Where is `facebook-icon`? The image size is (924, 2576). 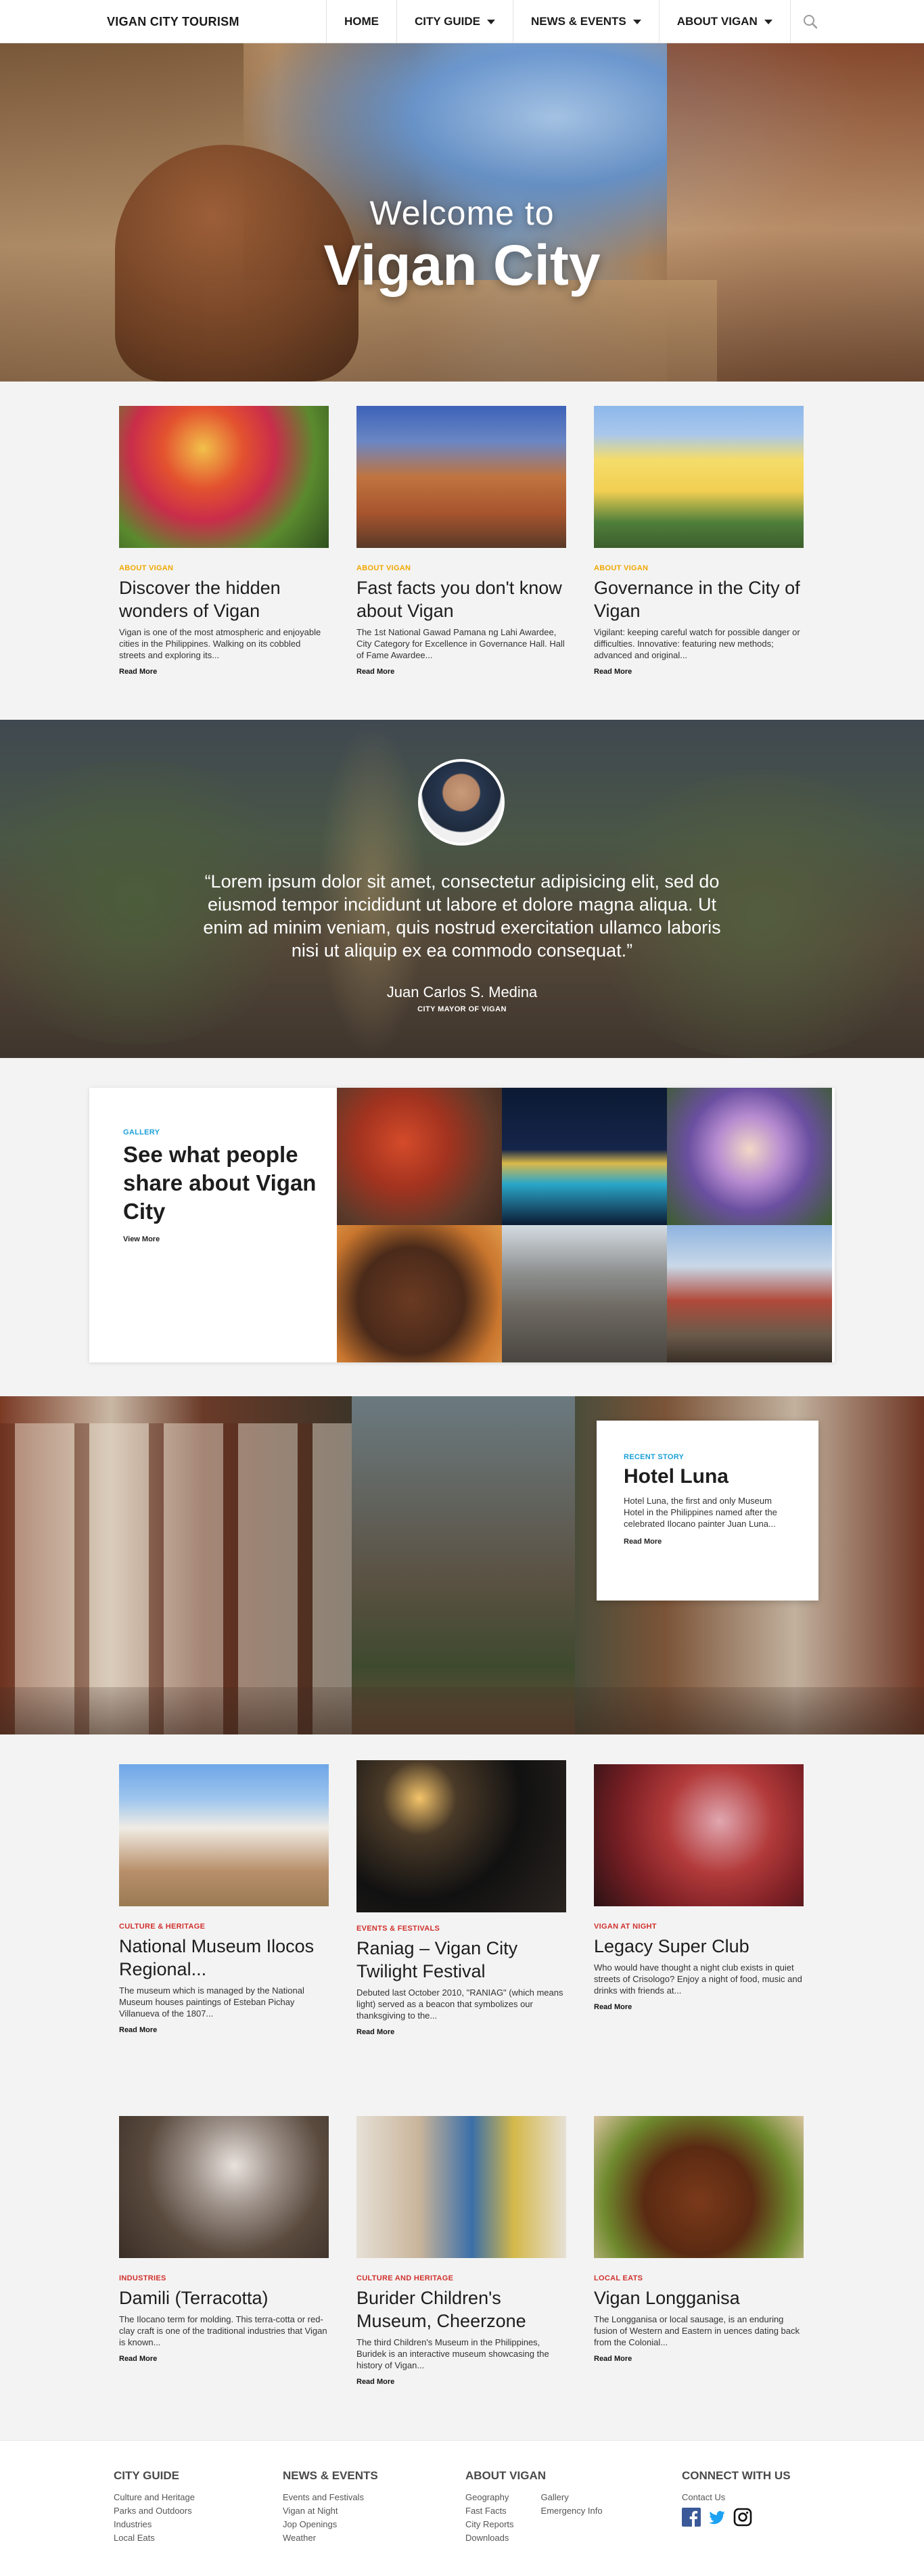
facebook-icon is located at coordinates (691, 2517).